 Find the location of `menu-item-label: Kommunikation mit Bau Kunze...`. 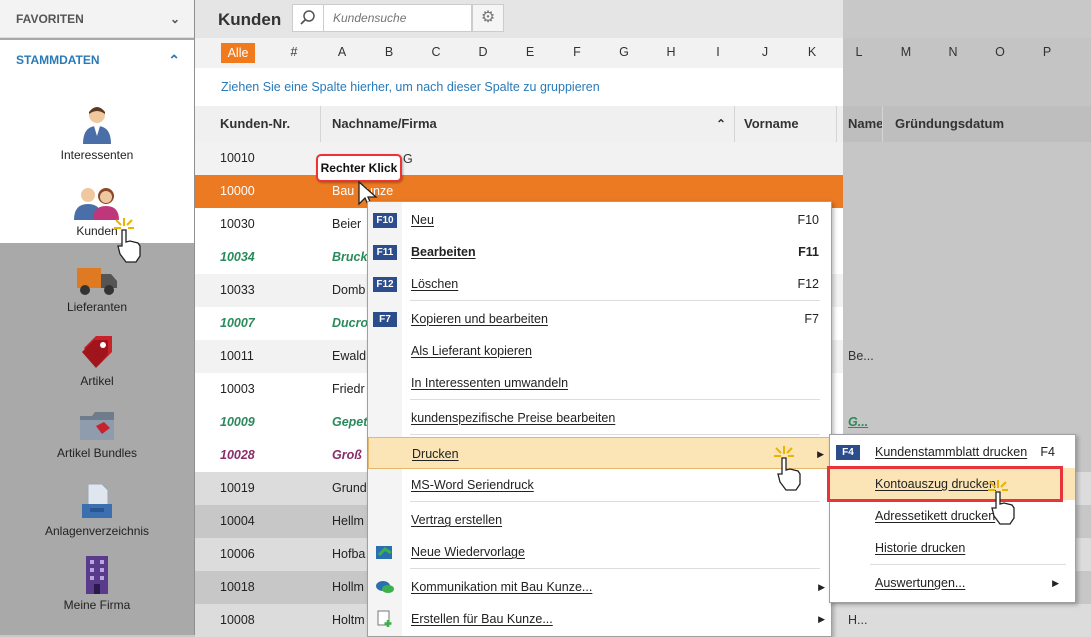

menu-item-label: Kommunikation mit Bau Kunze... is located at coordinates (502, 587).